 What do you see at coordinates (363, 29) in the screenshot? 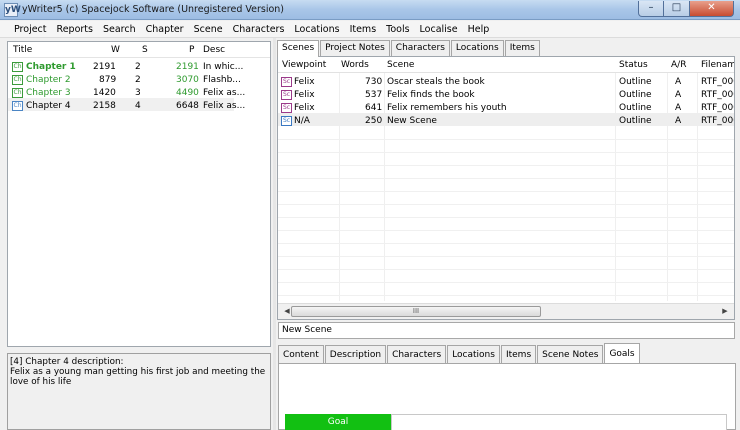
I see `menu-items: Items` at bounding box center [363, 29].